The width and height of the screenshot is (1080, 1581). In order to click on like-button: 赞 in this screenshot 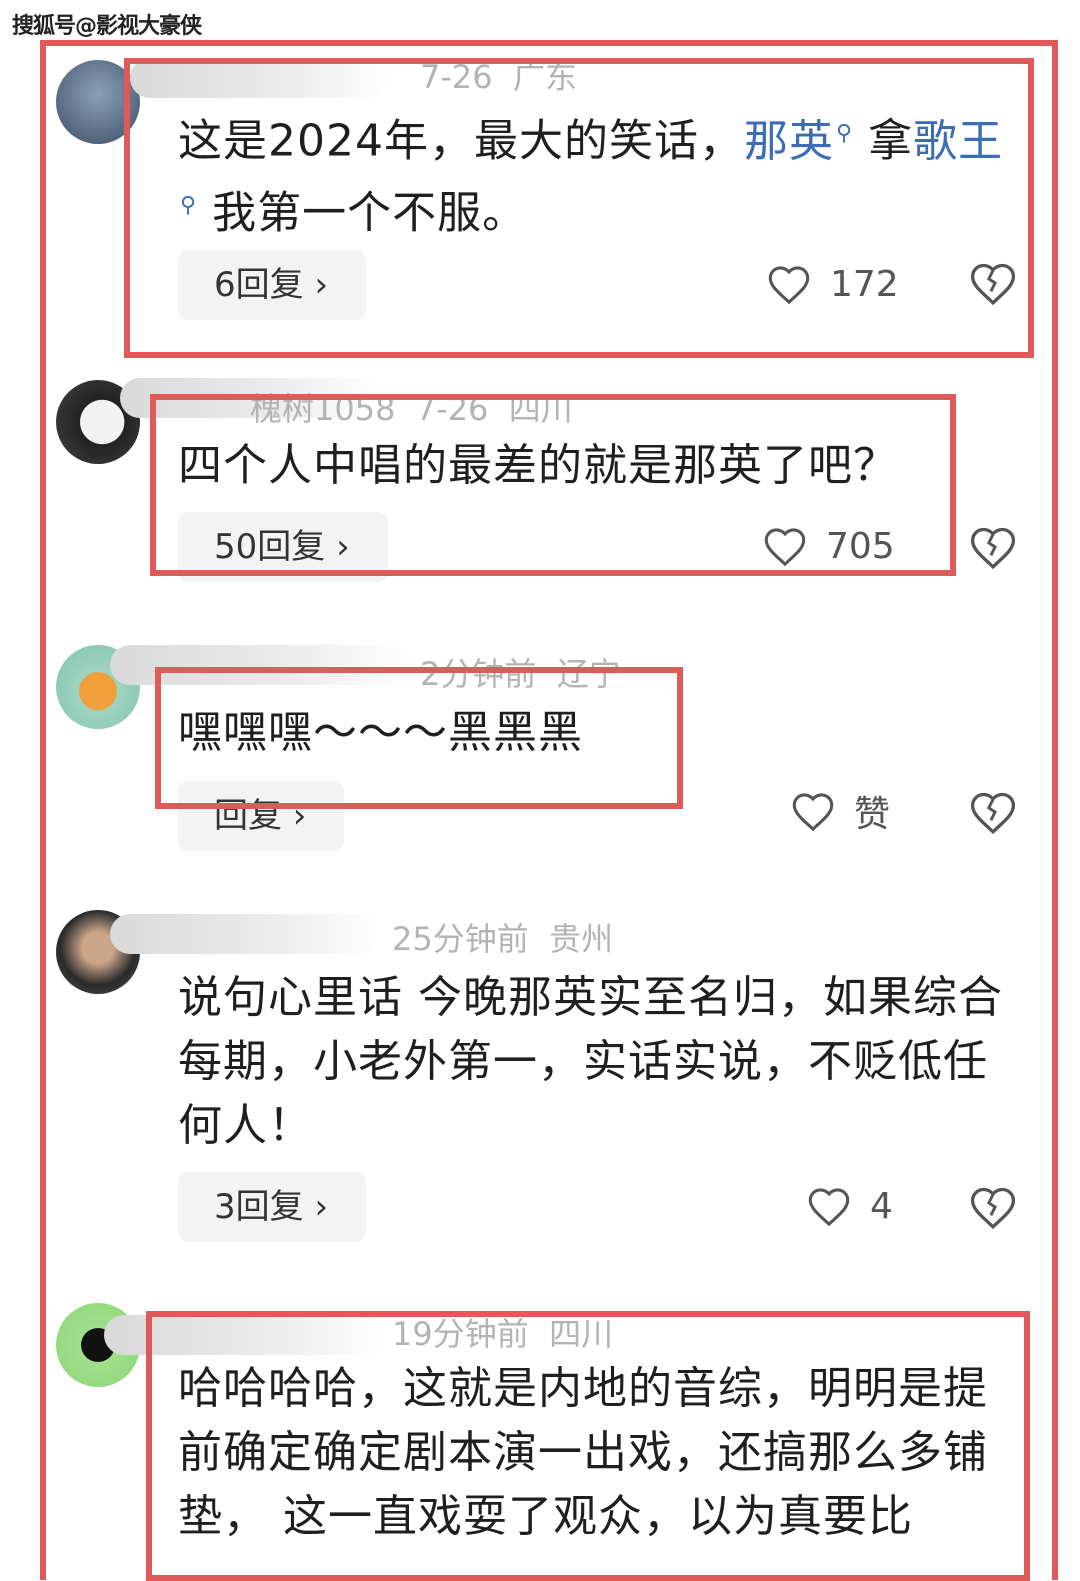, I will do `click(840, 811)`.